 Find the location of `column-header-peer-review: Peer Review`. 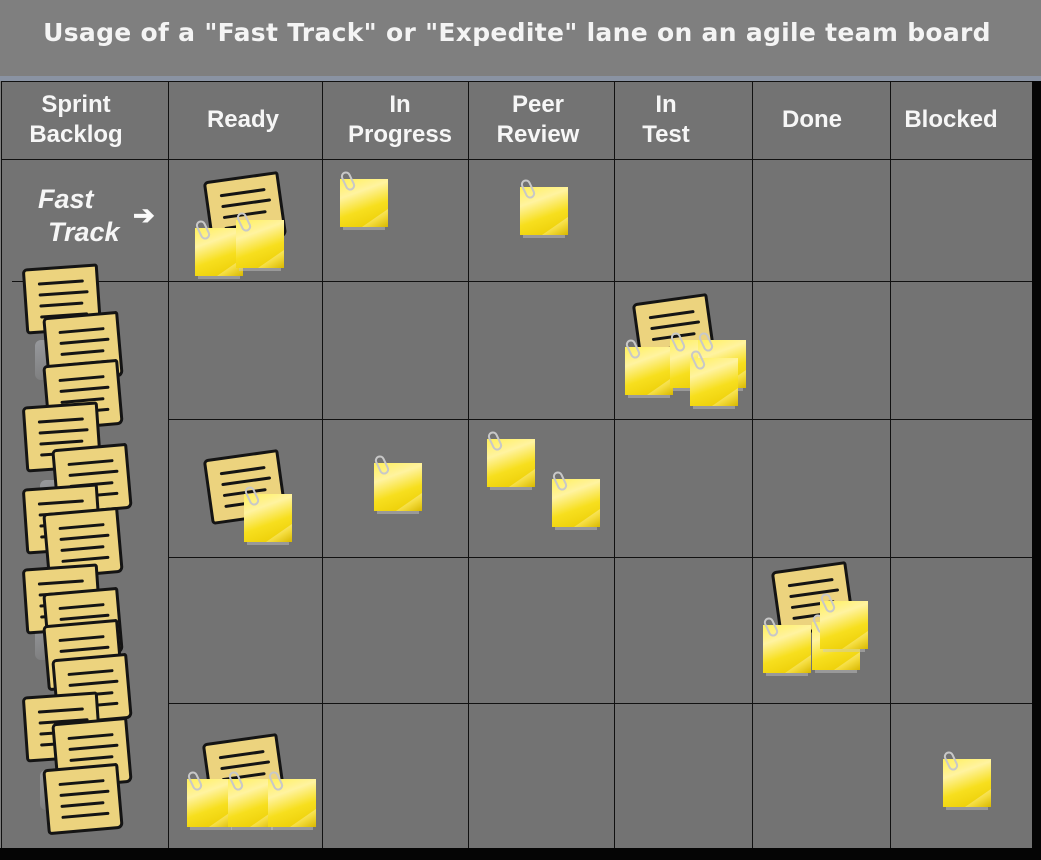

column-header-peer-review: Peer Review is located at coordinates (538, 119).